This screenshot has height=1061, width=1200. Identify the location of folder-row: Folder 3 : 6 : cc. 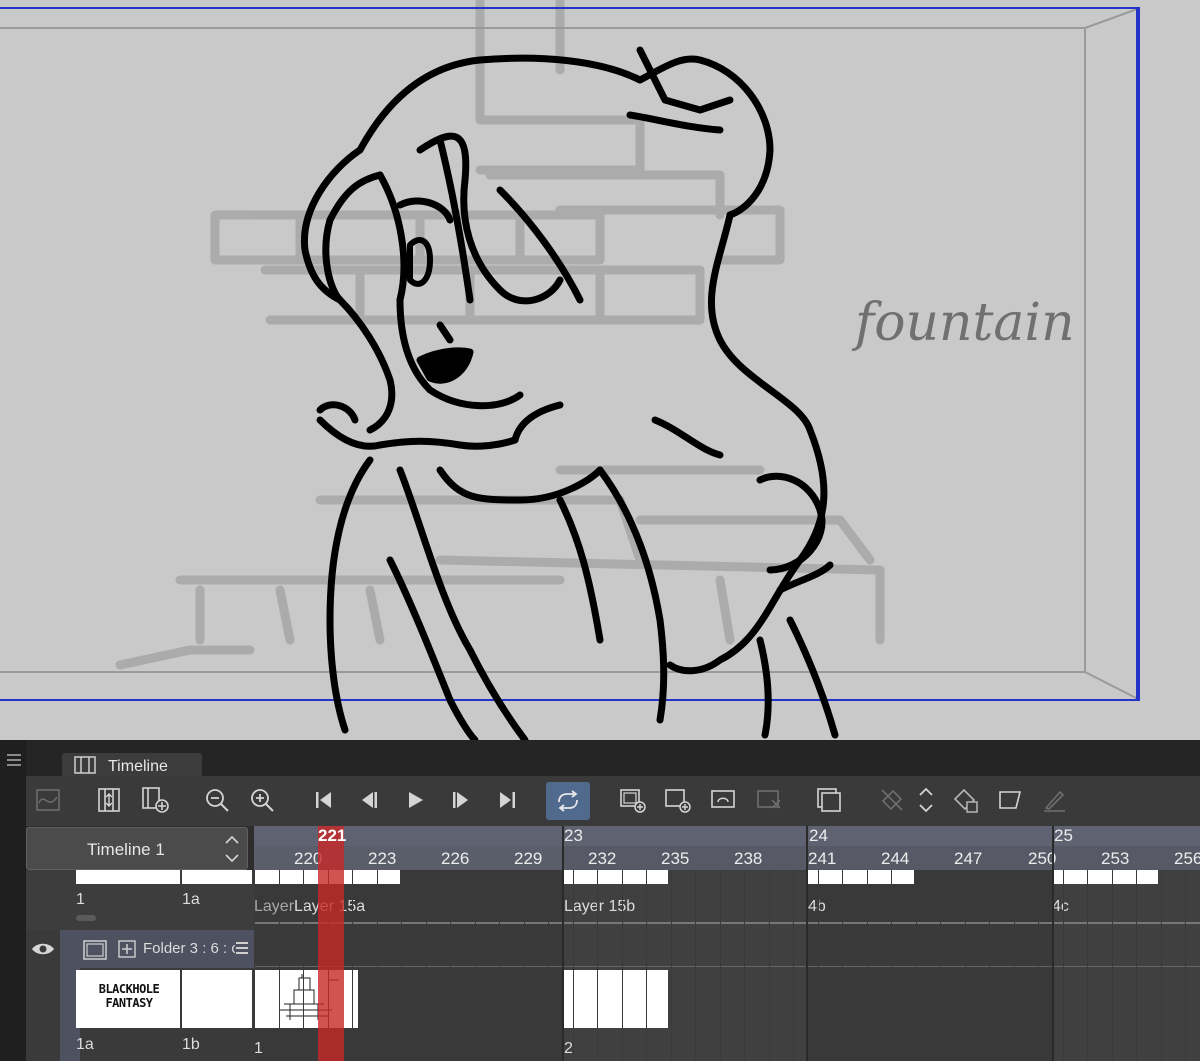
(157, 949).